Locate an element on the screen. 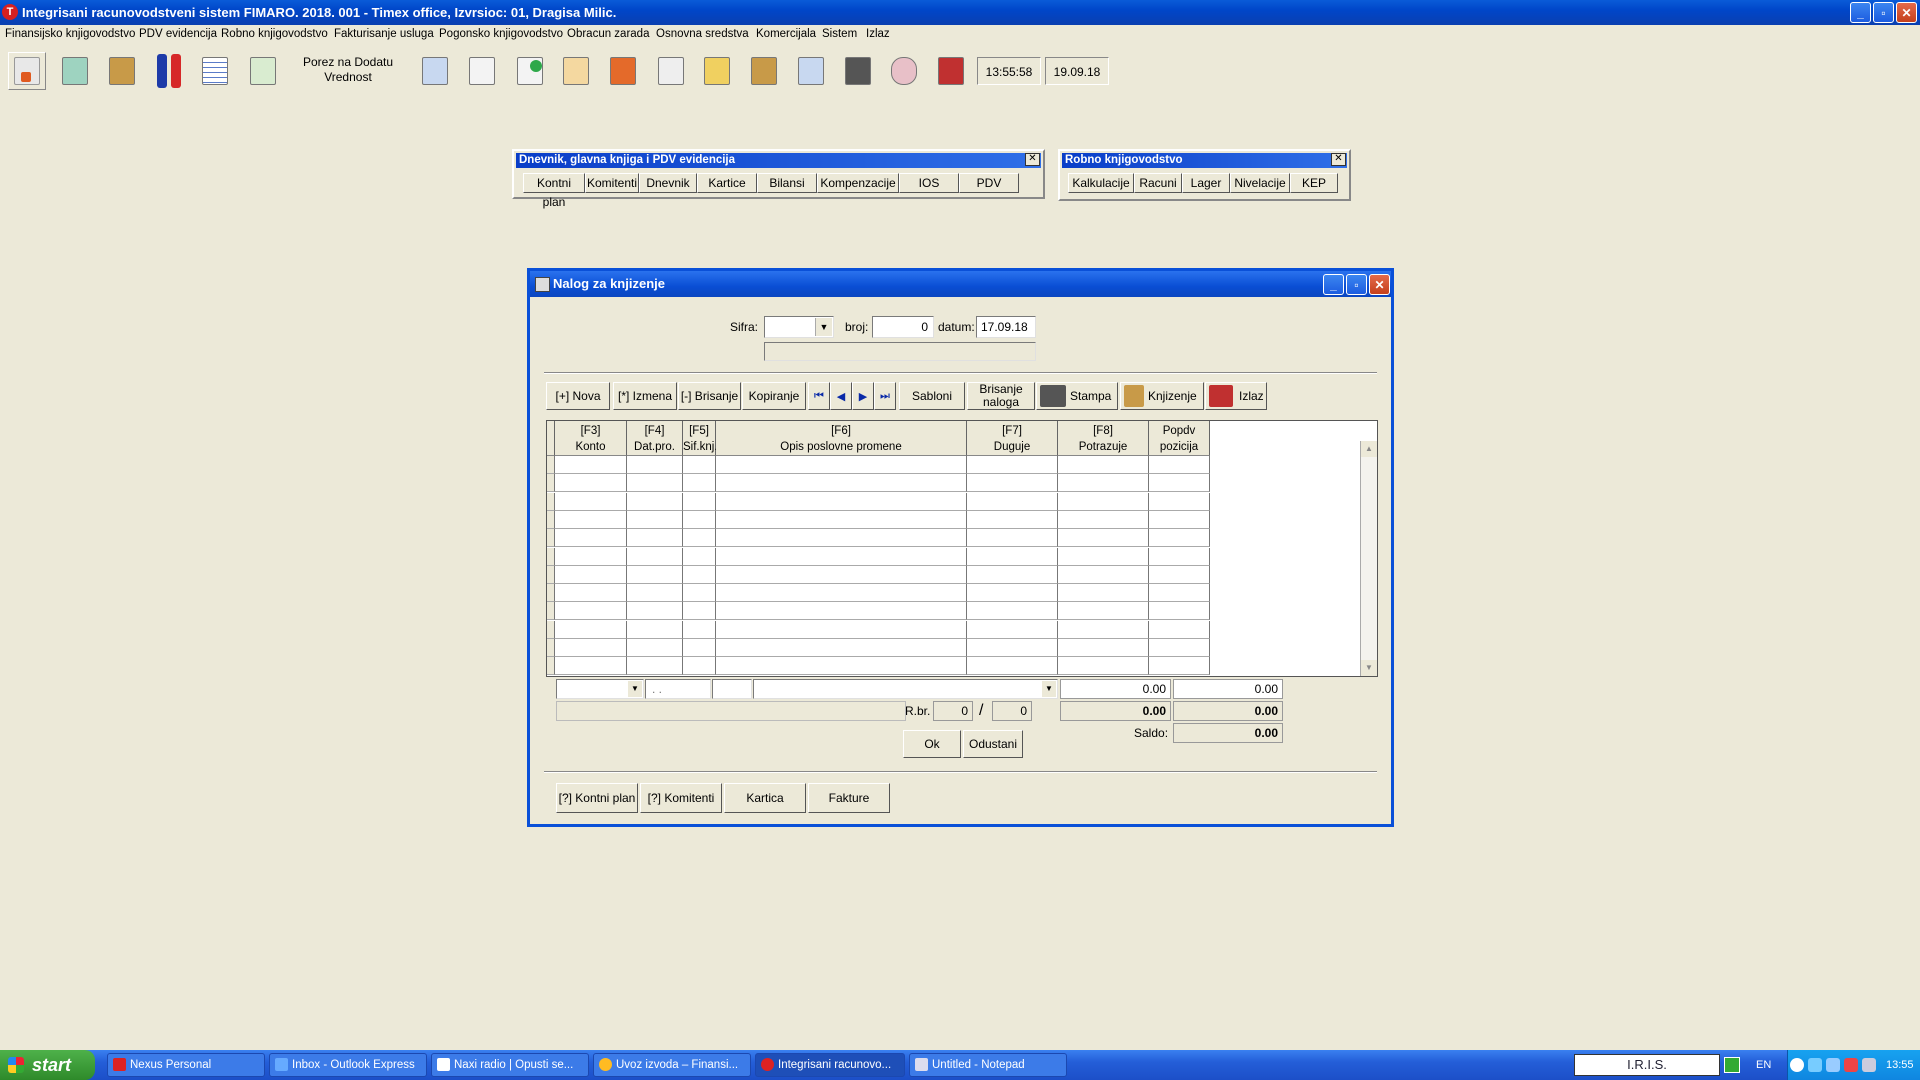 Image resolution: width=1920 pixels, height=1080 pixels. col-header-sifknj: Sif.knj. is located at coordinates (700, 447).